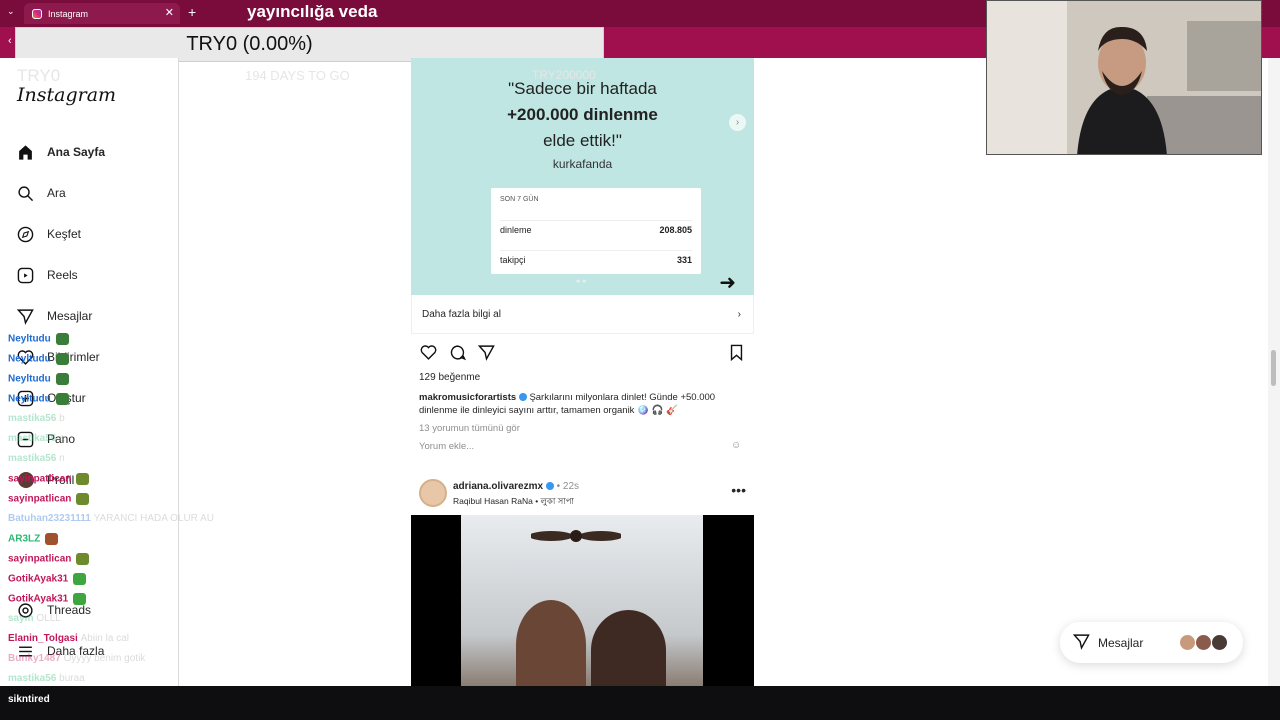 This screenshot has height=720, width=1280. What do you see at coordinates (564, 75) in the screenshot?
I see `overlay-ghost-goal: TRY200000` at bounding box center [564, 75].